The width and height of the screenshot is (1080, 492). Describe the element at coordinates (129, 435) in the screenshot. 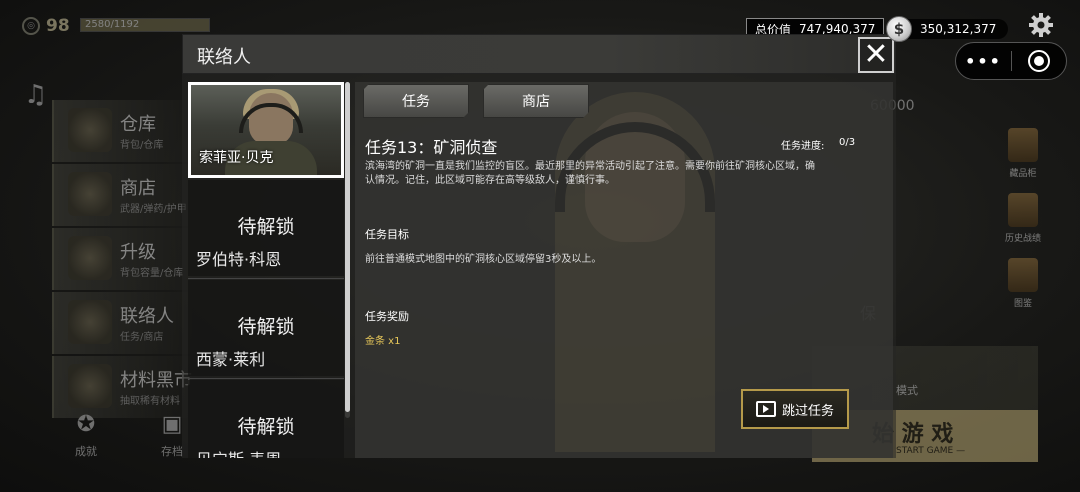

I see `bottom-nav: ✪ 成就 ▣ 存档` at that location.